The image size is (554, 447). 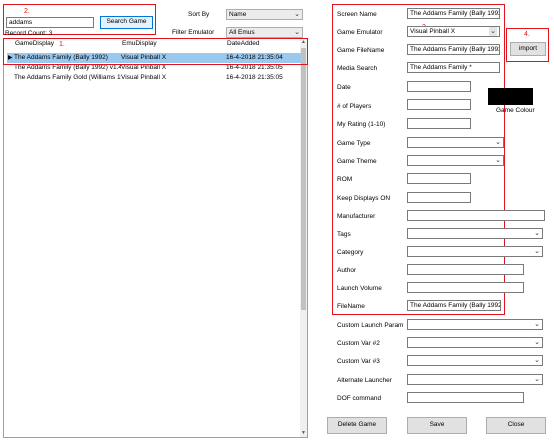 I want to click on filter-emulator-label: Filter Emulator, so click(x=193, y=32).